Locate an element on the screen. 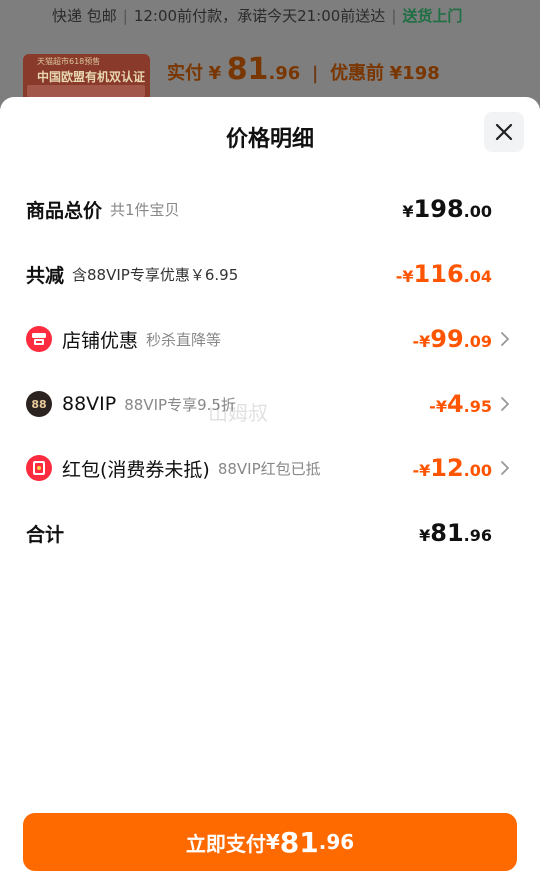 This screenshot has height=893, width=540. row-amount: ¥198.00 is located at coordinates (447, 209).